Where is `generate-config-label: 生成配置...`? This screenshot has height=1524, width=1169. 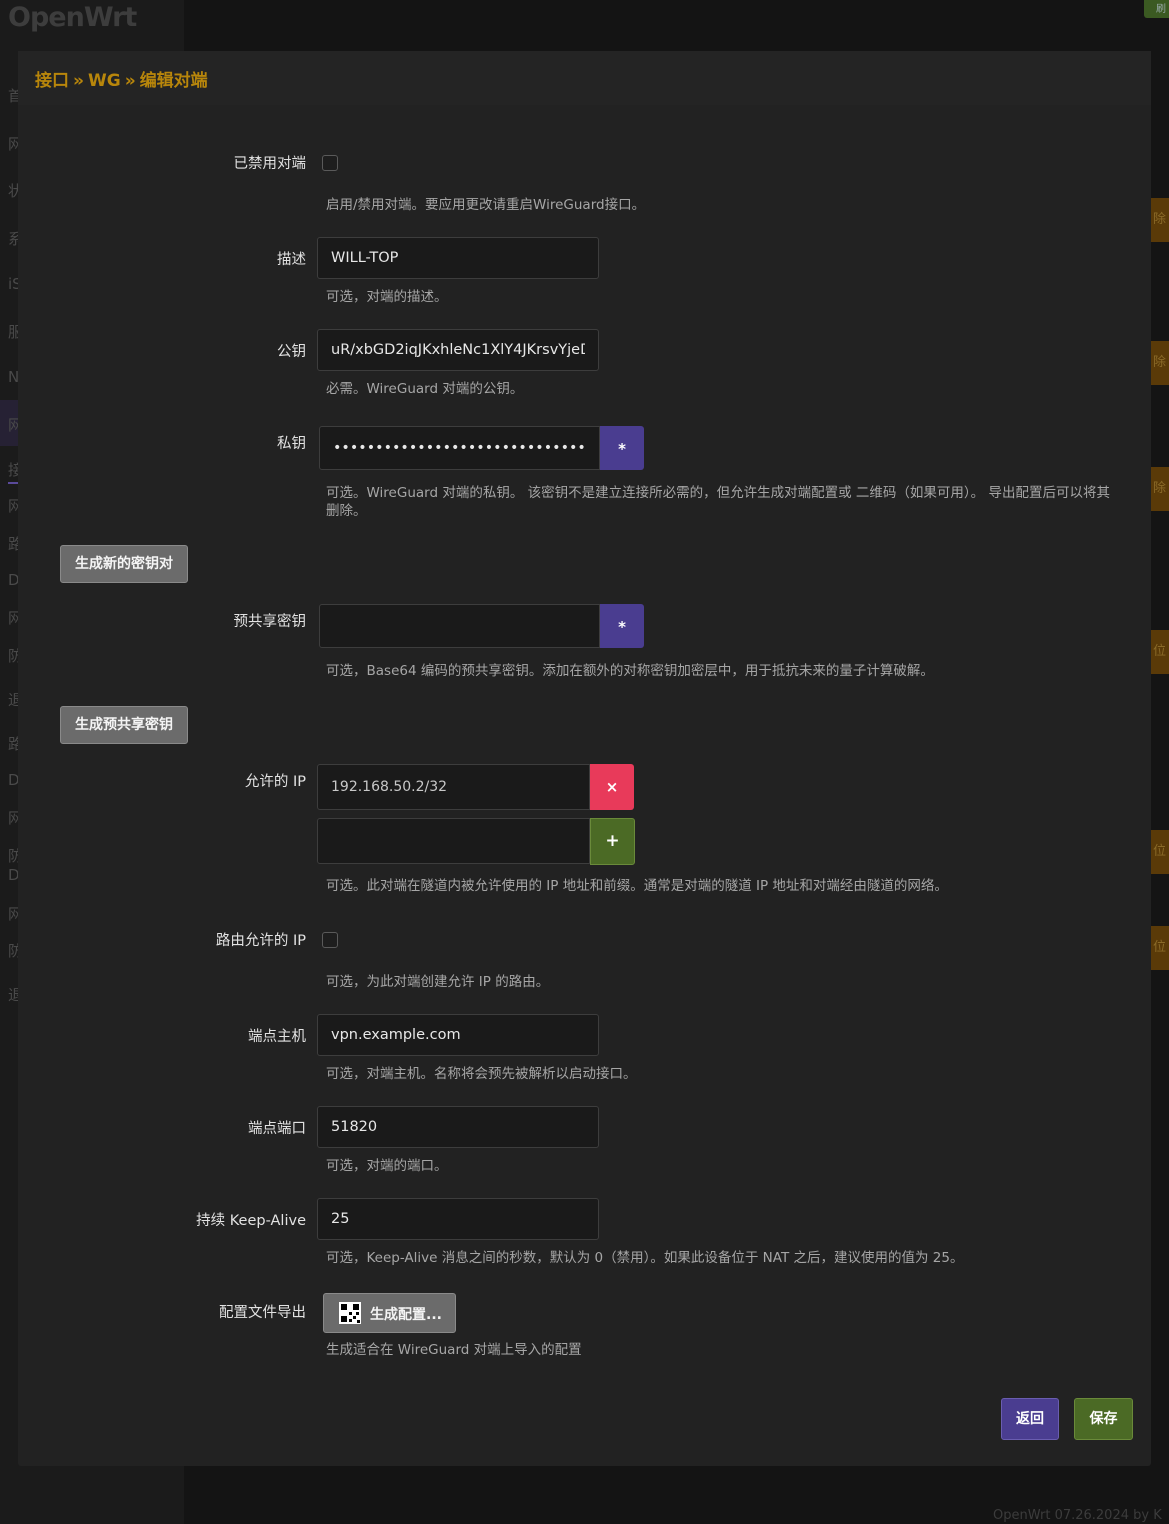
generate-config-label: 生成配置... is located at coordinates (406, 1315).